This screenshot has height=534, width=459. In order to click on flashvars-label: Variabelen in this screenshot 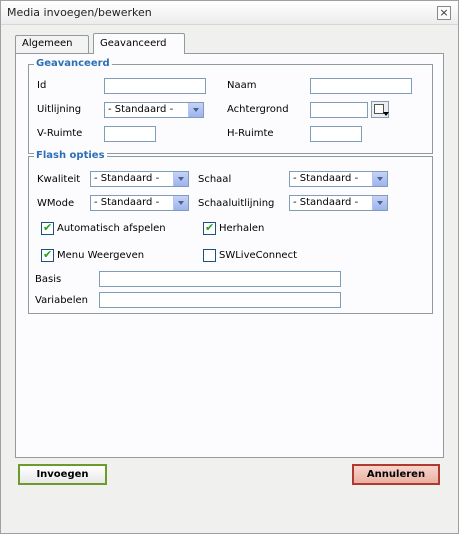, I will do `click(61, 300)`.